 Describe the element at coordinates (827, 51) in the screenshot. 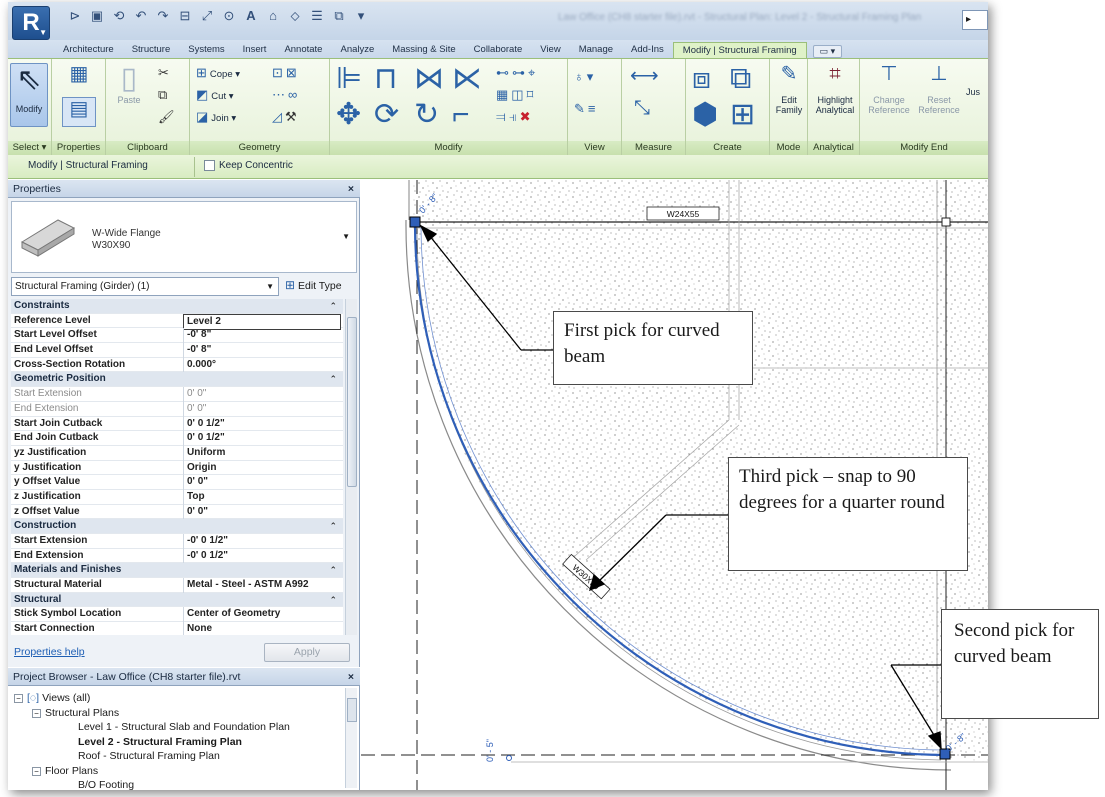

I see `ribbon-minimize-toggle: ▭ ▾` at that location.